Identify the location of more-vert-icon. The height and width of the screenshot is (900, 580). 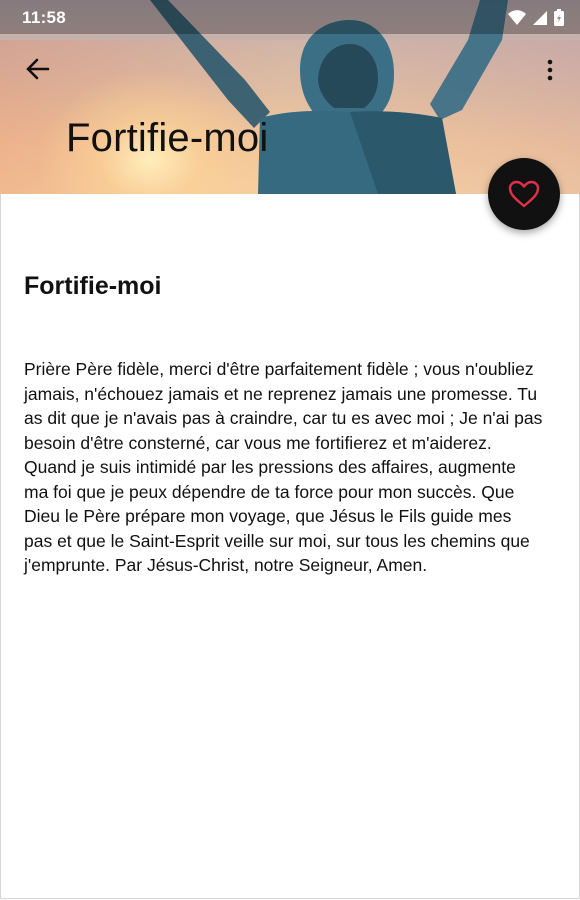
(550, 70).